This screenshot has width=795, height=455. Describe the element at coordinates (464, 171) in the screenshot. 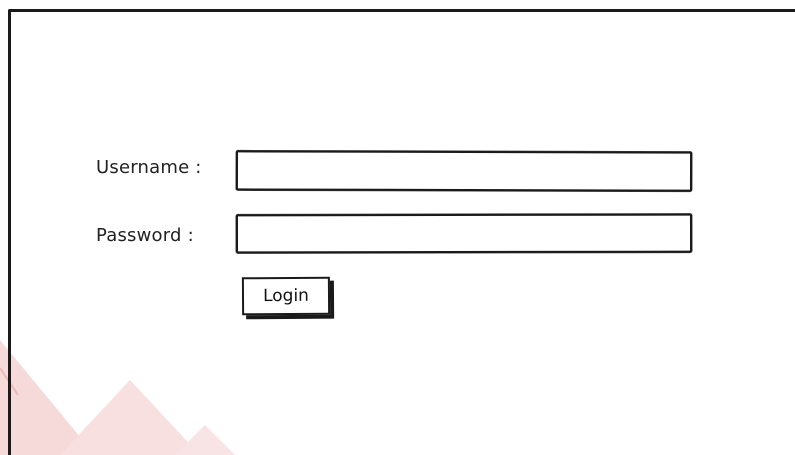

I see `username-input` at that location.